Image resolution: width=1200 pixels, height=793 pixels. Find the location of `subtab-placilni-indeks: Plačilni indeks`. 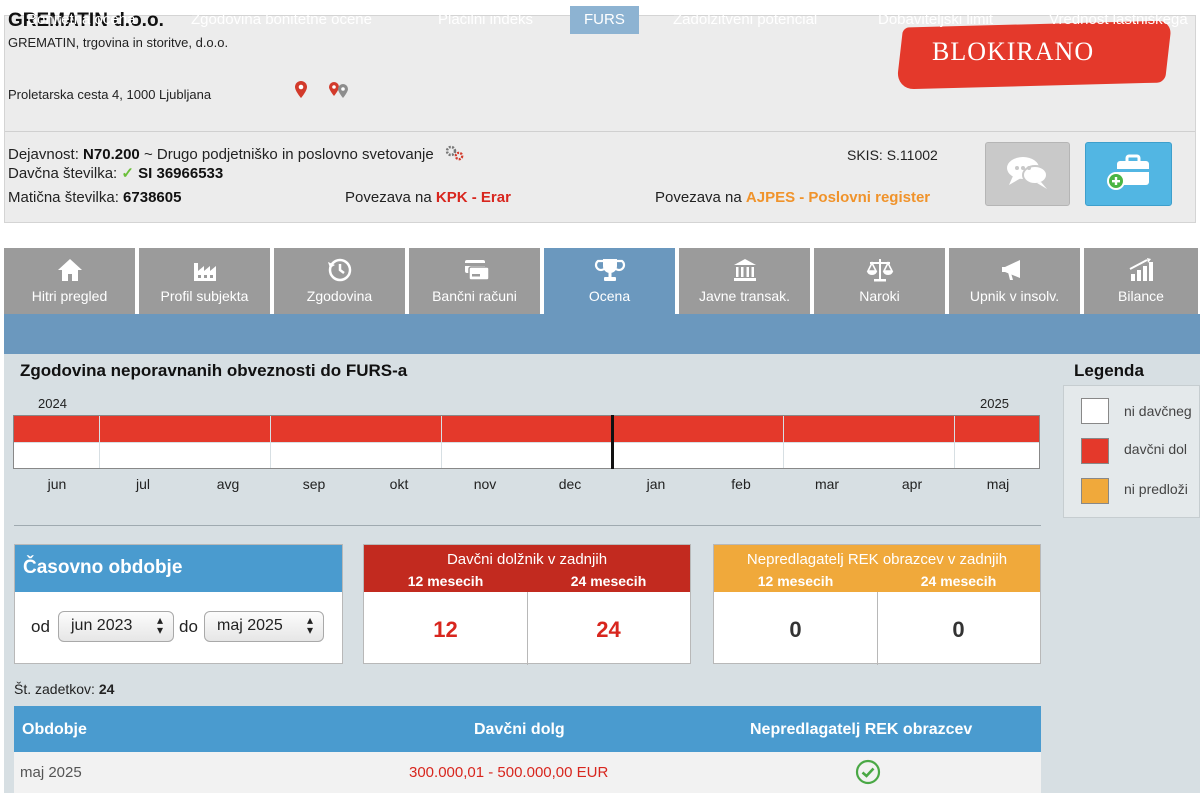

subtab-placilni-indeks: Plačilni indeks is located at coordinates (485, 19).